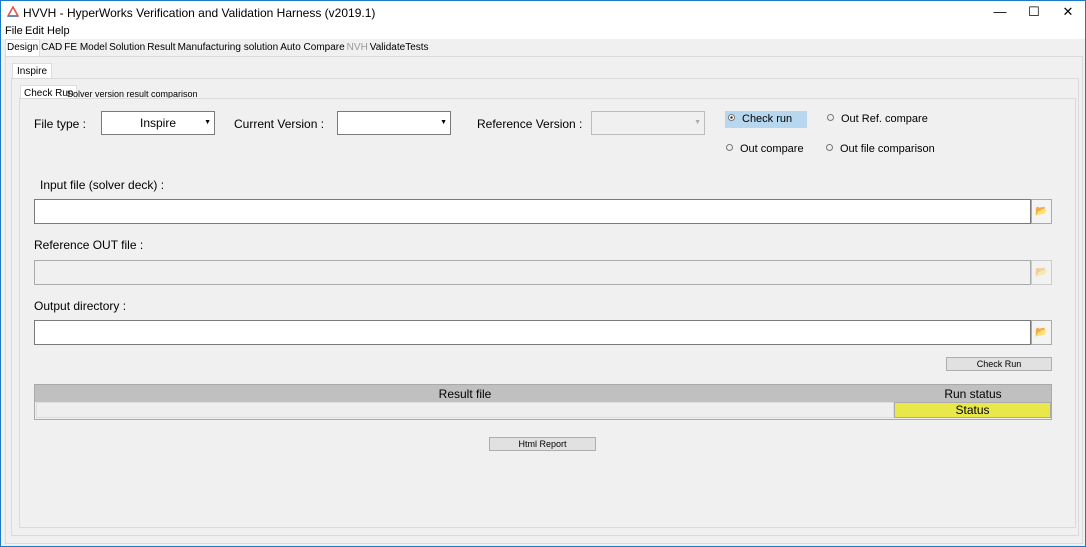  Describe the element at coordinates (52, 48) in the screenshot. I see `tab-cad: CAD` at that location.